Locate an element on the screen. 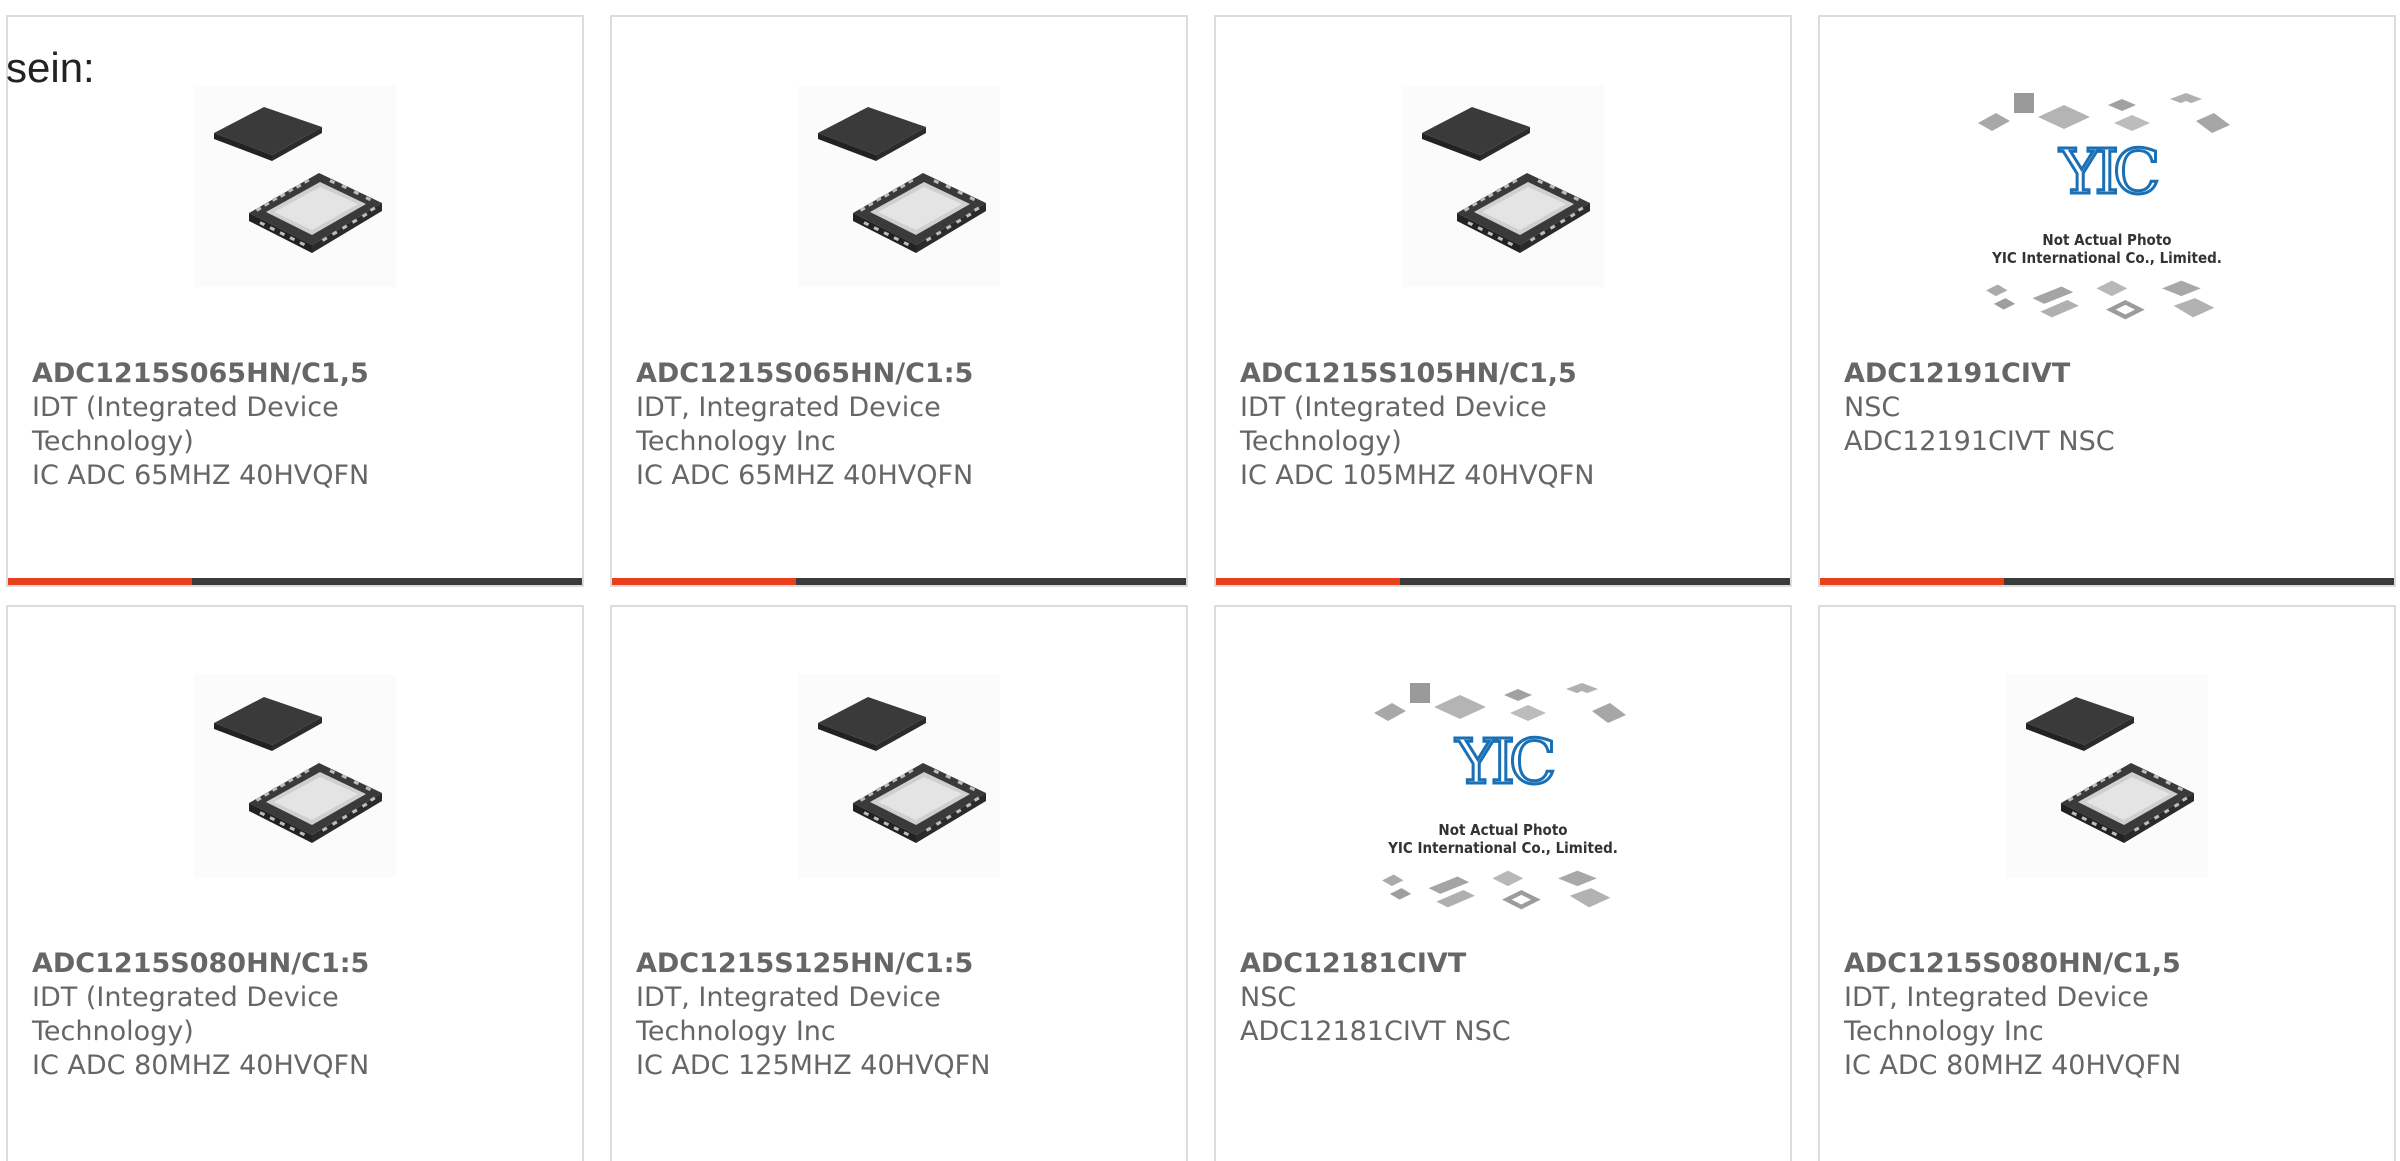  part-number-link: ADC1215S080HN/C1:5 is located at coordinates (212, 964).